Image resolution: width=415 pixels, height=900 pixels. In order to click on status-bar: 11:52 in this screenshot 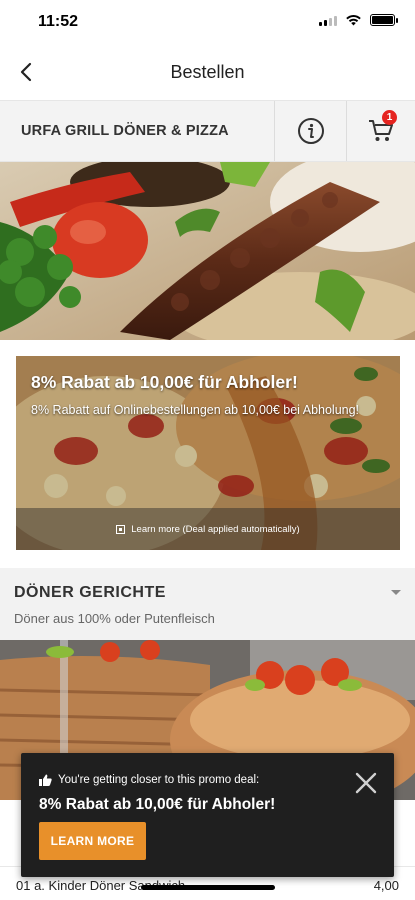, I will do `click(207, 22)`.